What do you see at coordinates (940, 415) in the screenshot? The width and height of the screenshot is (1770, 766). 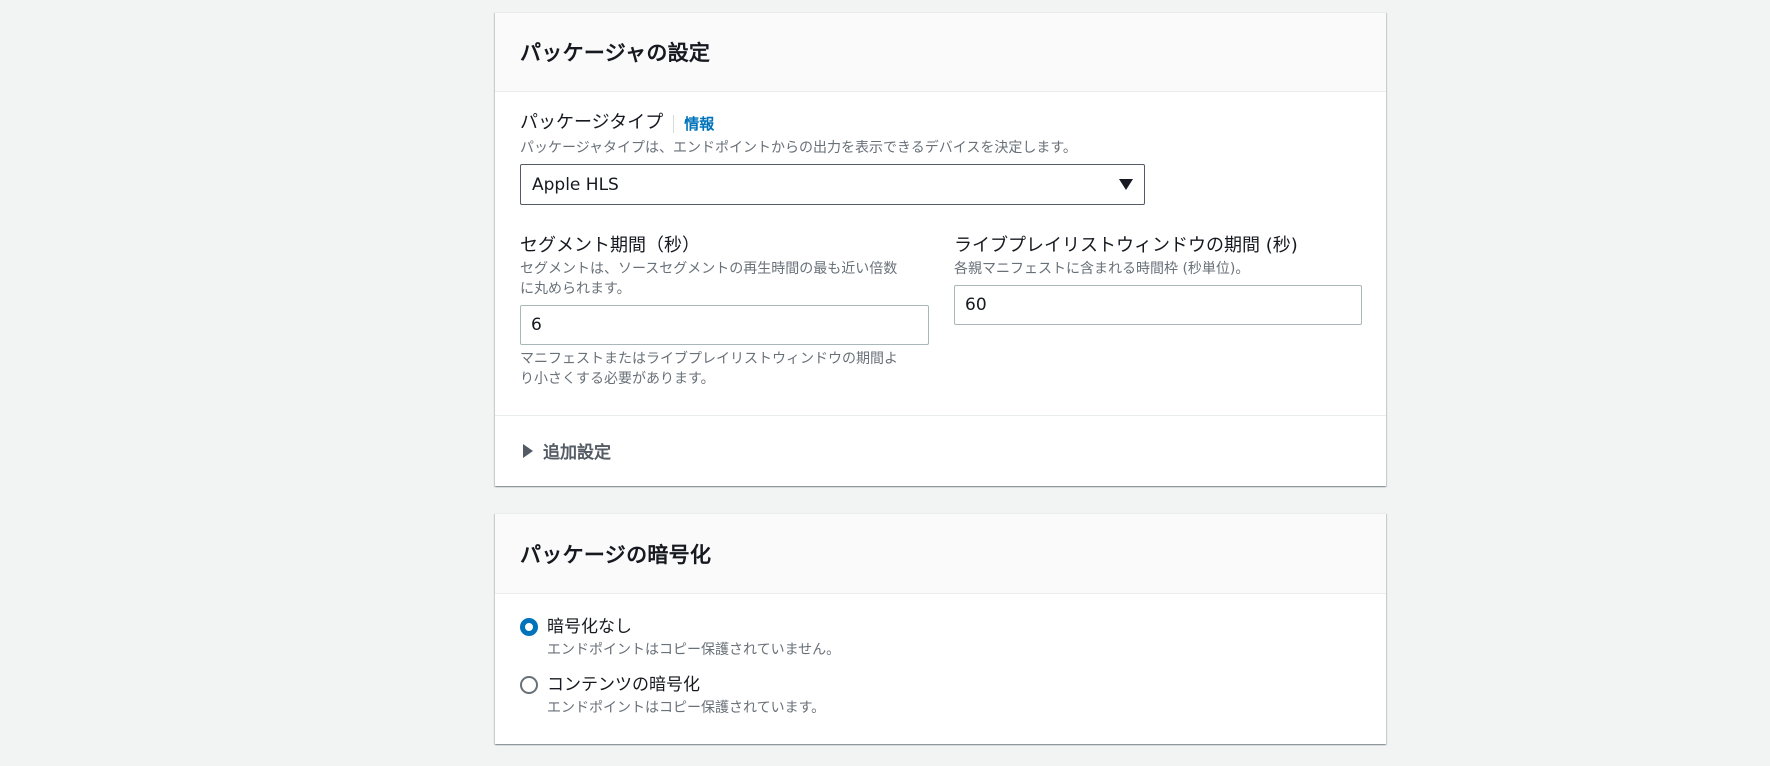 I see `section-divider` at bounding box center [940, 415].